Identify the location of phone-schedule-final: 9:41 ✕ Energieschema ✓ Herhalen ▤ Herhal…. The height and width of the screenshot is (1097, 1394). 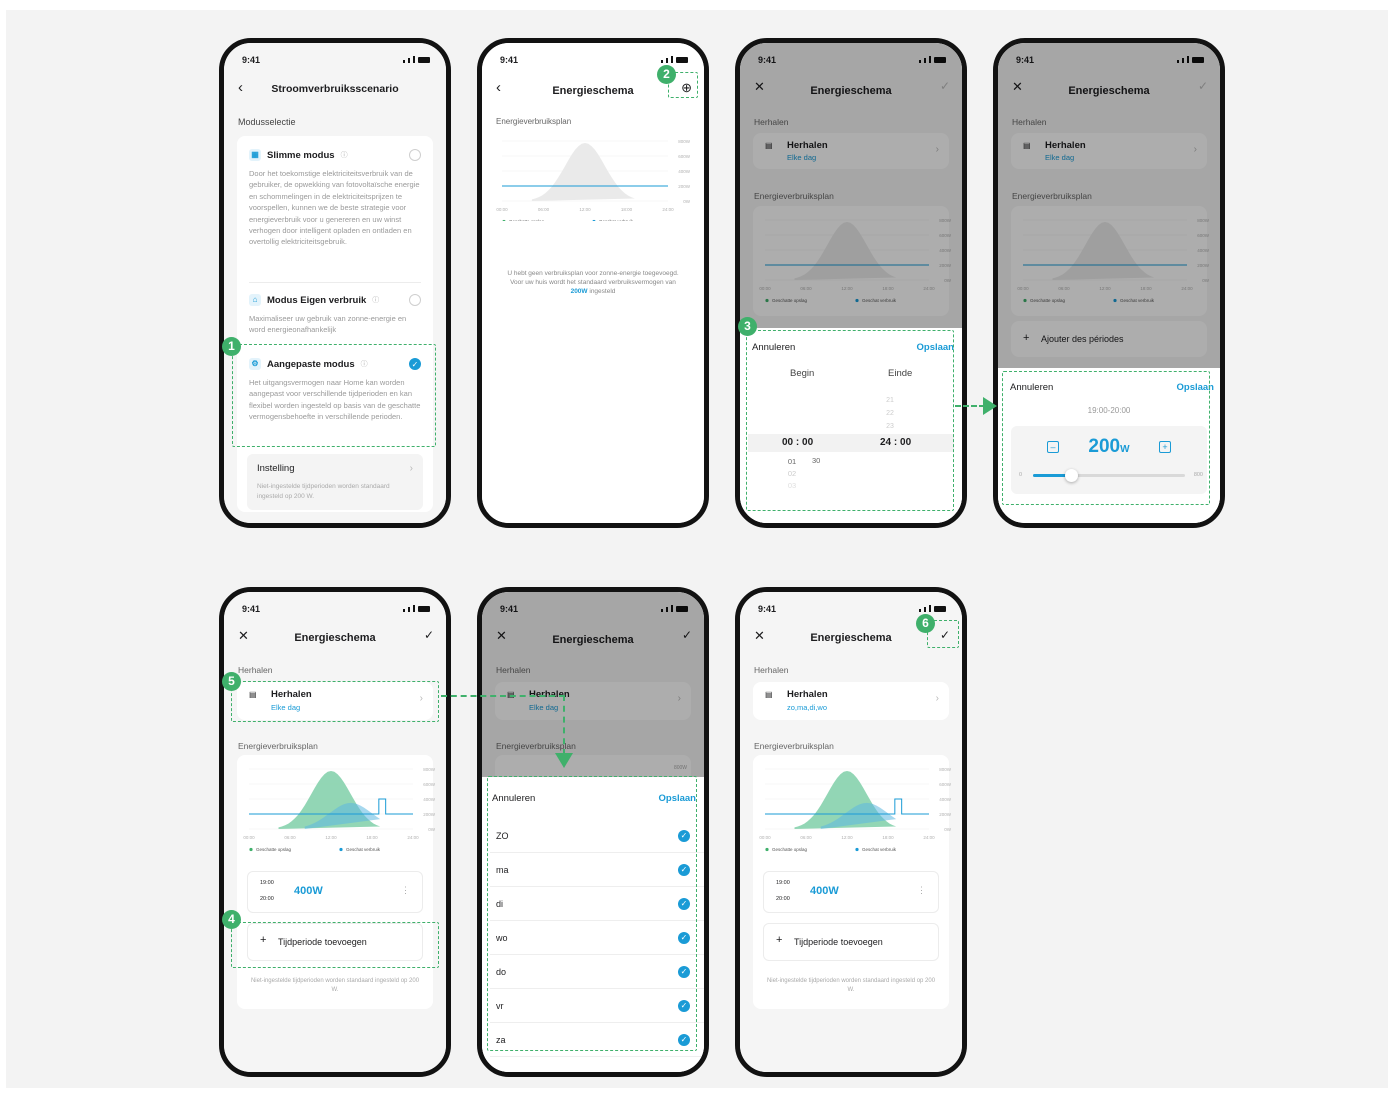
(851, 832).